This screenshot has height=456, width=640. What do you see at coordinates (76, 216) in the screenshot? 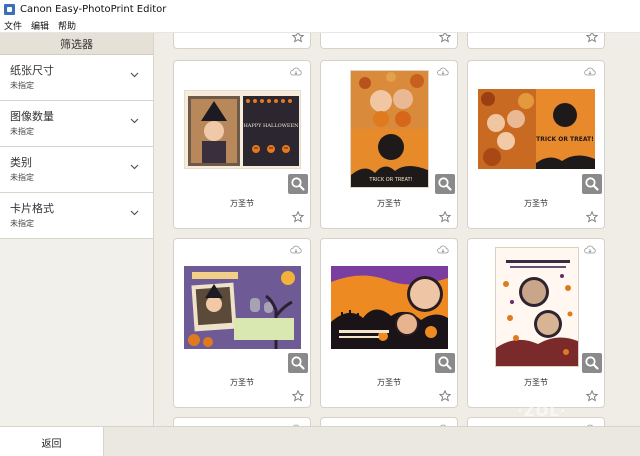
I see `filter-card-format: 卡片格式 未指定` at bounding box center [76, 216].